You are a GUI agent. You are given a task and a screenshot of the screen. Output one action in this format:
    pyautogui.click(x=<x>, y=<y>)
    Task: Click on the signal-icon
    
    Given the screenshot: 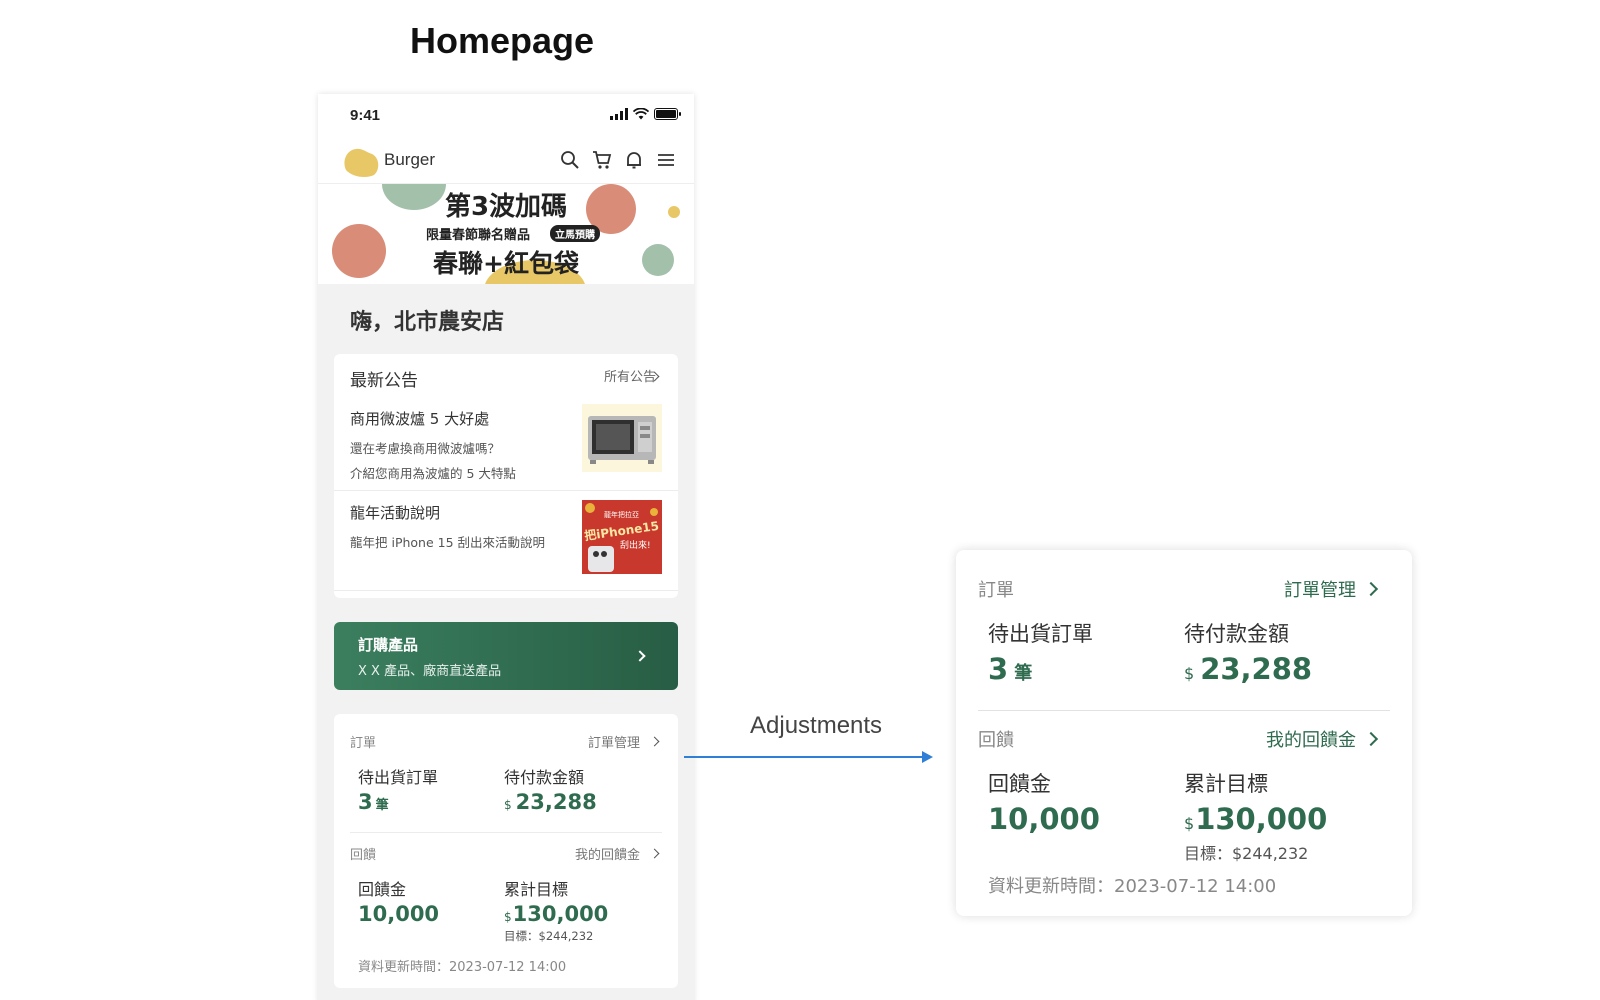 What is the action you would take?
    pyautogui.click(x=619, y=114)
    